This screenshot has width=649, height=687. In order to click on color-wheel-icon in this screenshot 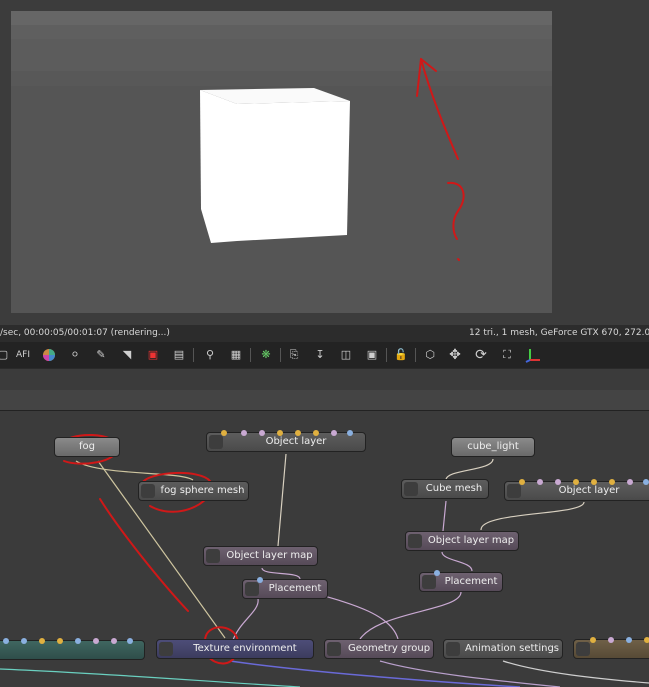, I will do `click(49, 355)`.